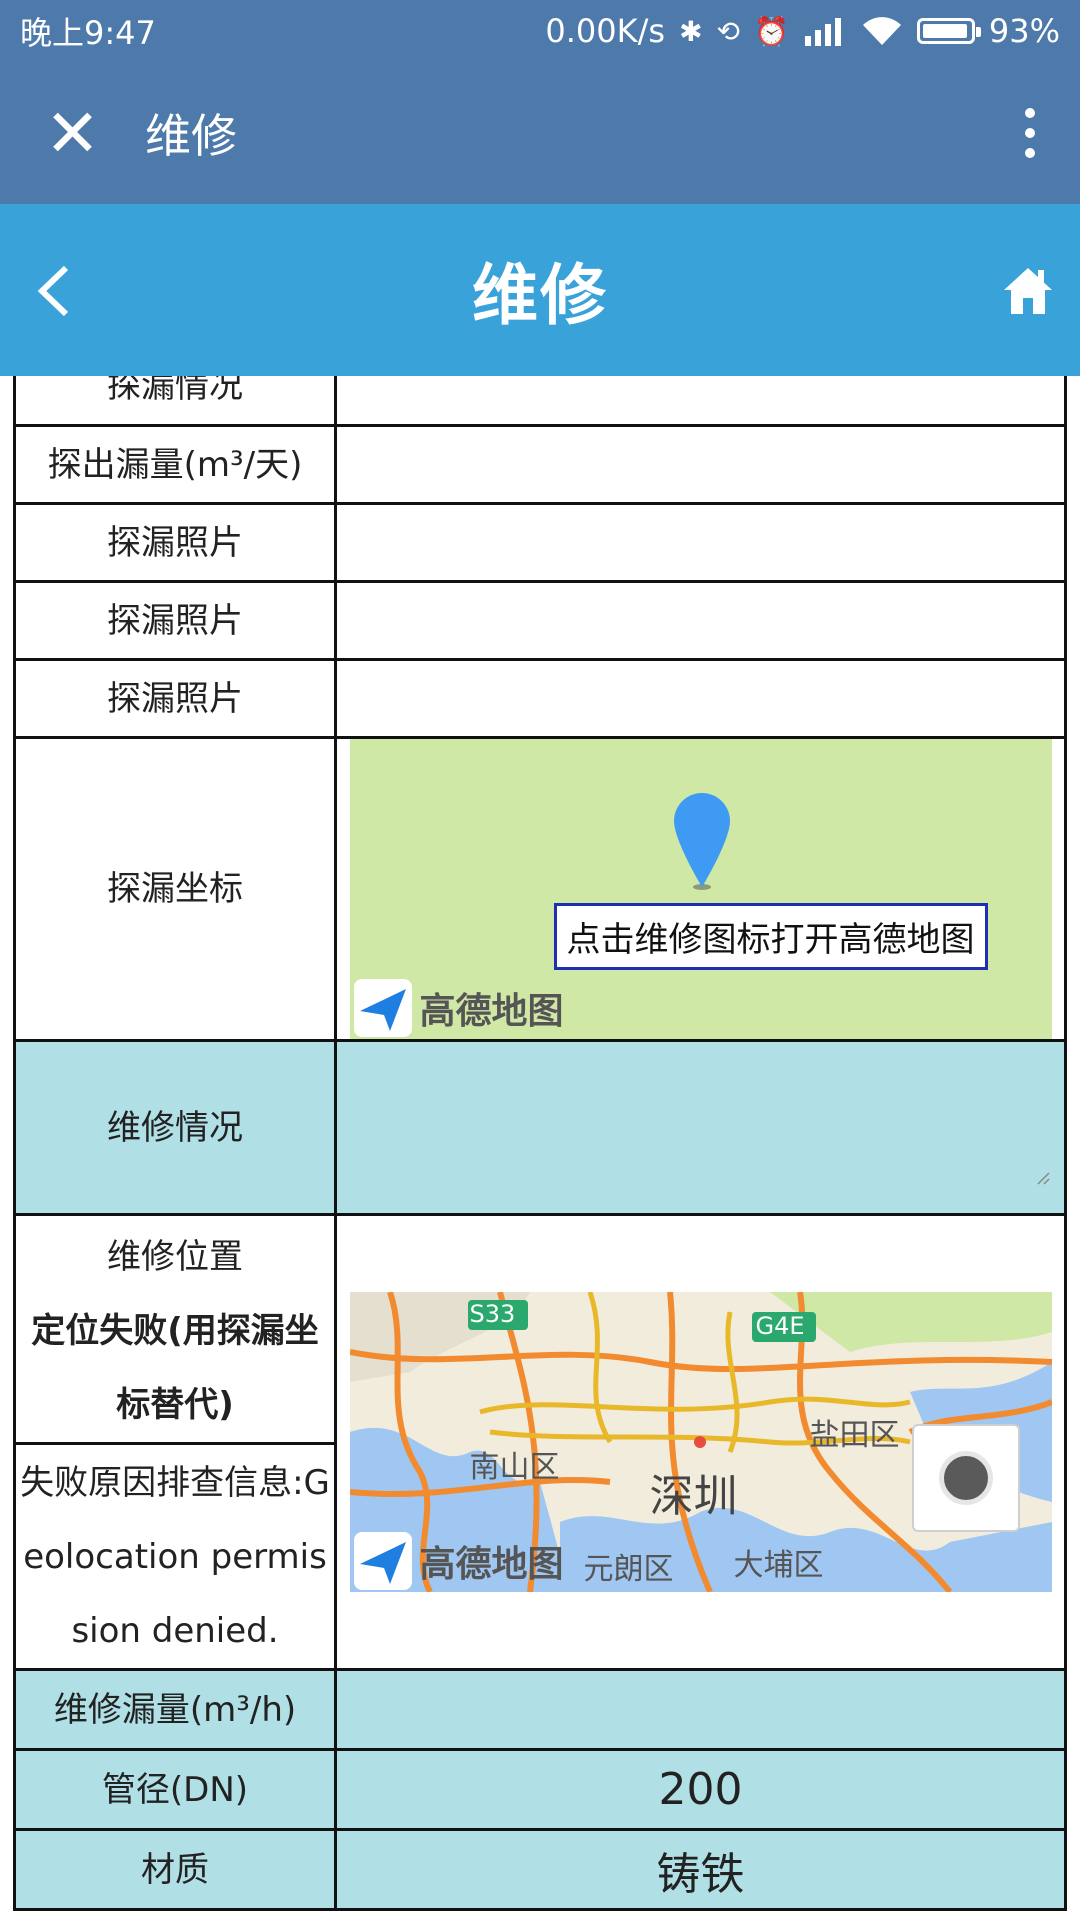 This screenshot has width=1080, height=1920. I want to click on close-icon: ✕, so click(72, 133).